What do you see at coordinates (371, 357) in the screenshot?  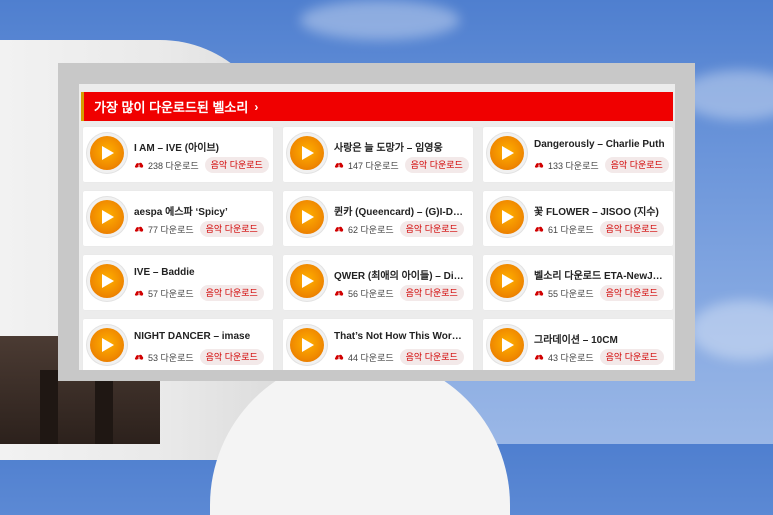 I see `download-count: 44 다운로드` at bounding box center [371, 357].